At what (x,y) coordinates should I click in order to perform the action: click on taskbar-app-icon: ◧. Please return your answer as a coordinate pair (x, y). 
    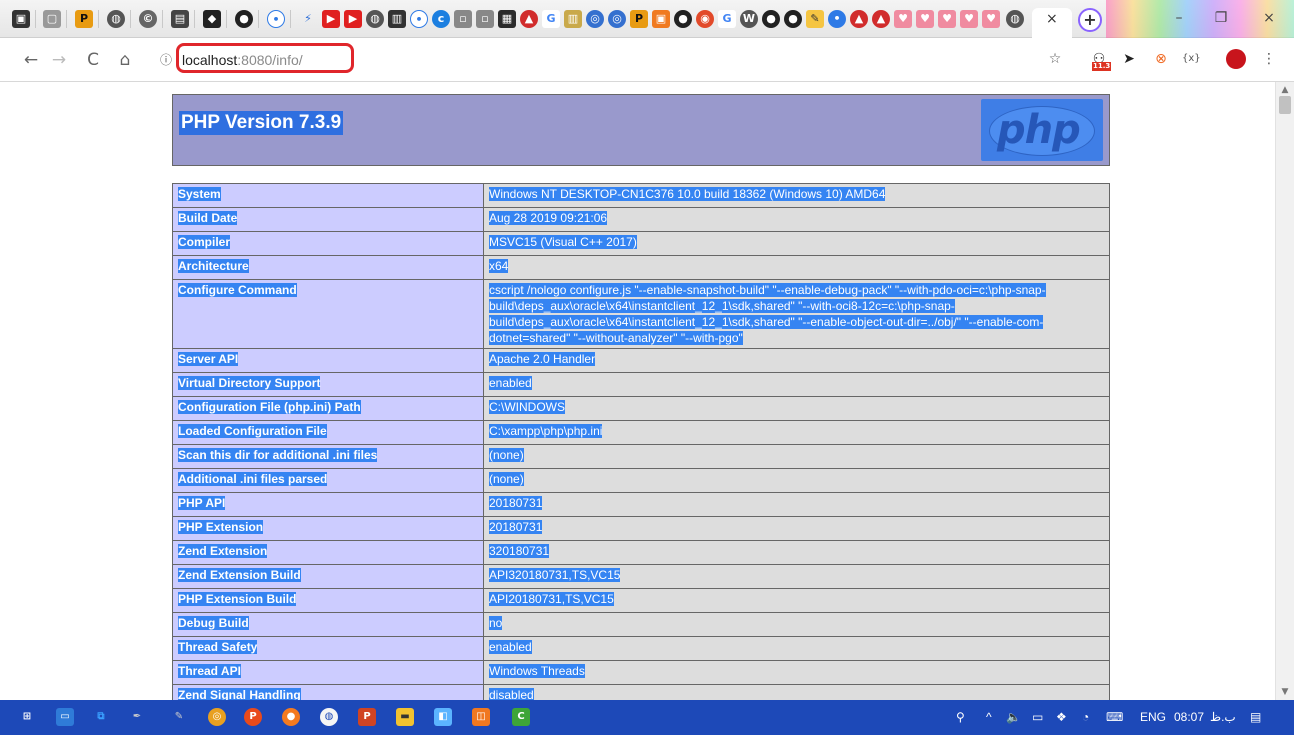
    Looking at the image, I should click on (443, 717).